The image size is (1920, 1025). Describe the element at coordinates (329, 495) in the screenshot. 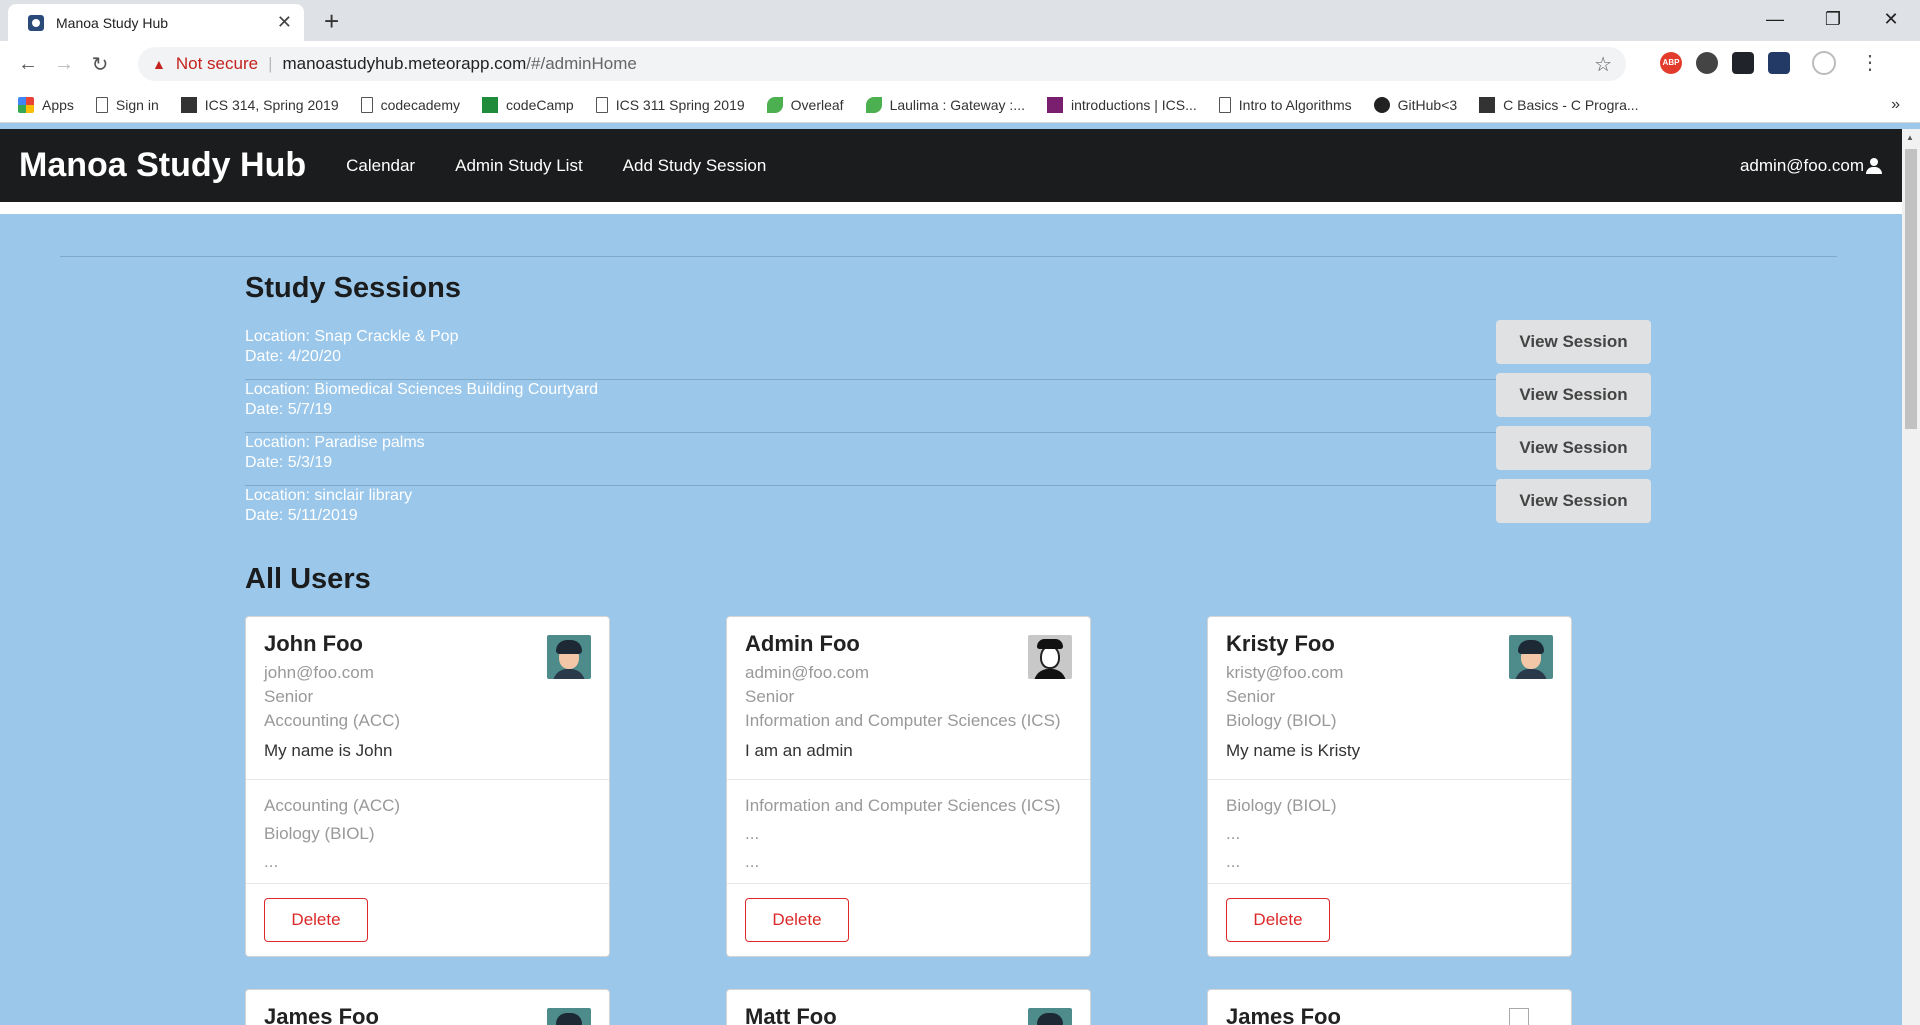

I see `session-location: Location: sinclair library` at that location.